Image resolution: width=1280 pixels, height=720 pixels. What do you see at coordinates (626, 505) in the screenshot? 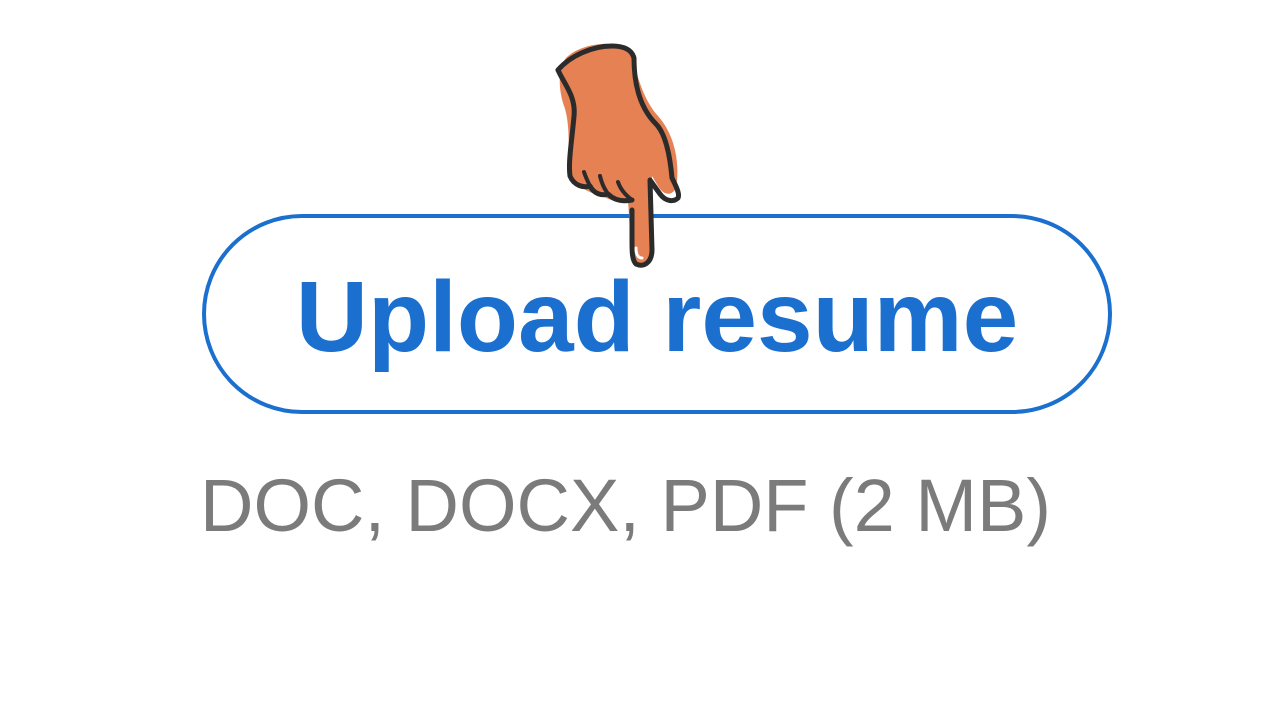
I see `file-format-hint: DOC, DOCX, PDF (2 MB)` at bounding box center [626, 505].